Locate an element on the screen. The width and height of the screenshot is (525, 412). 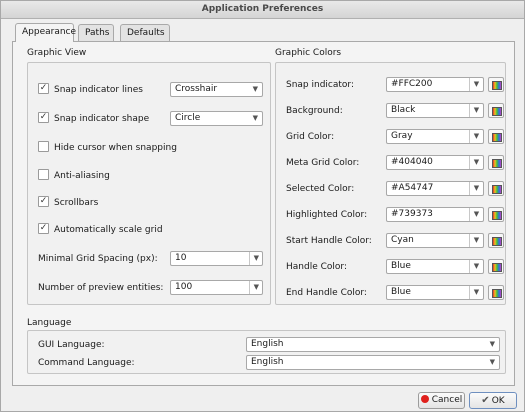
color-row-label: Selected Color: is located at coordinates (320, 189).